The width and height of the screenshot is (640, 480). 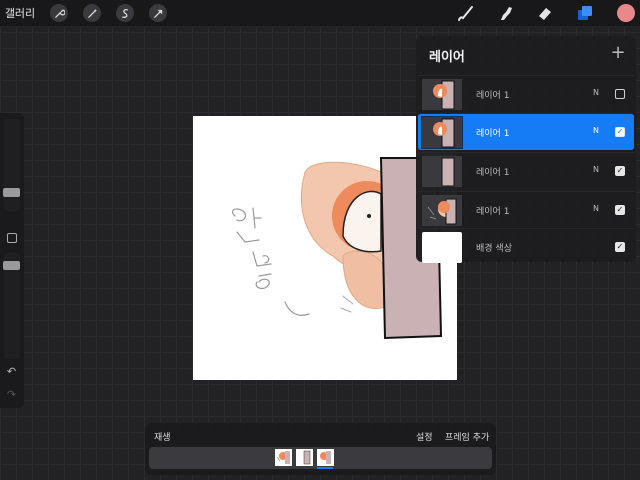 I want to click on brush-icon, so click(x=465, y=13).